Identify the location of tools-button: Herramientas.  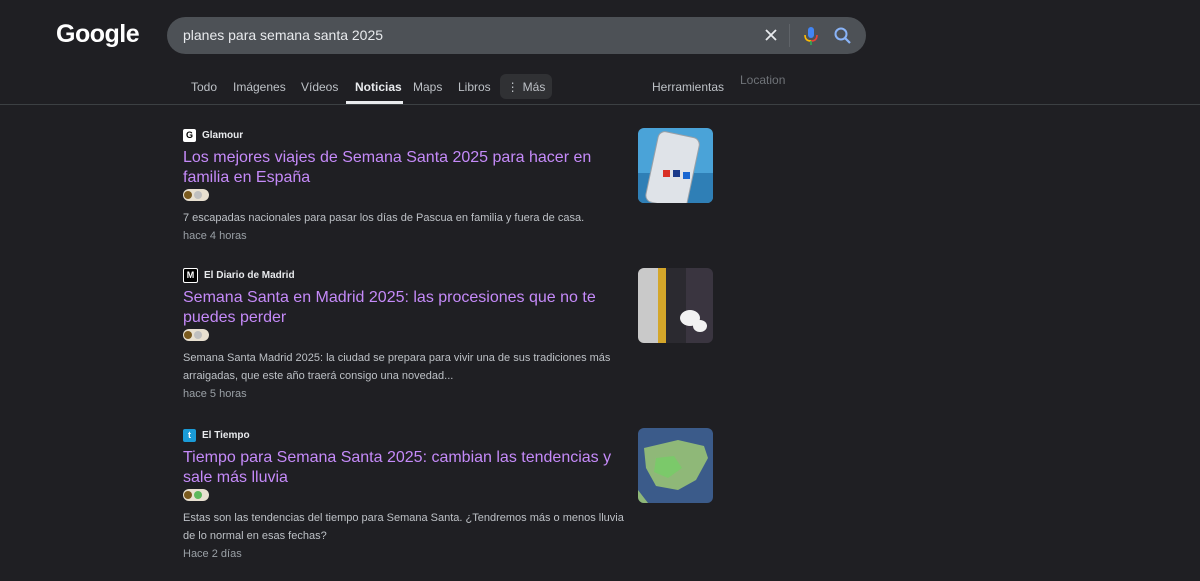
(688, 87).